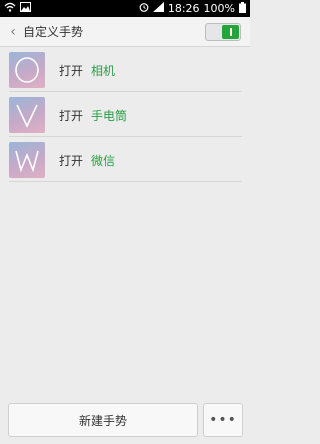 This screenshot has width=320, height=444. Describe the element at coordinates (183, 8) in the screenshot. I see `status-time: 18:26` at that location.